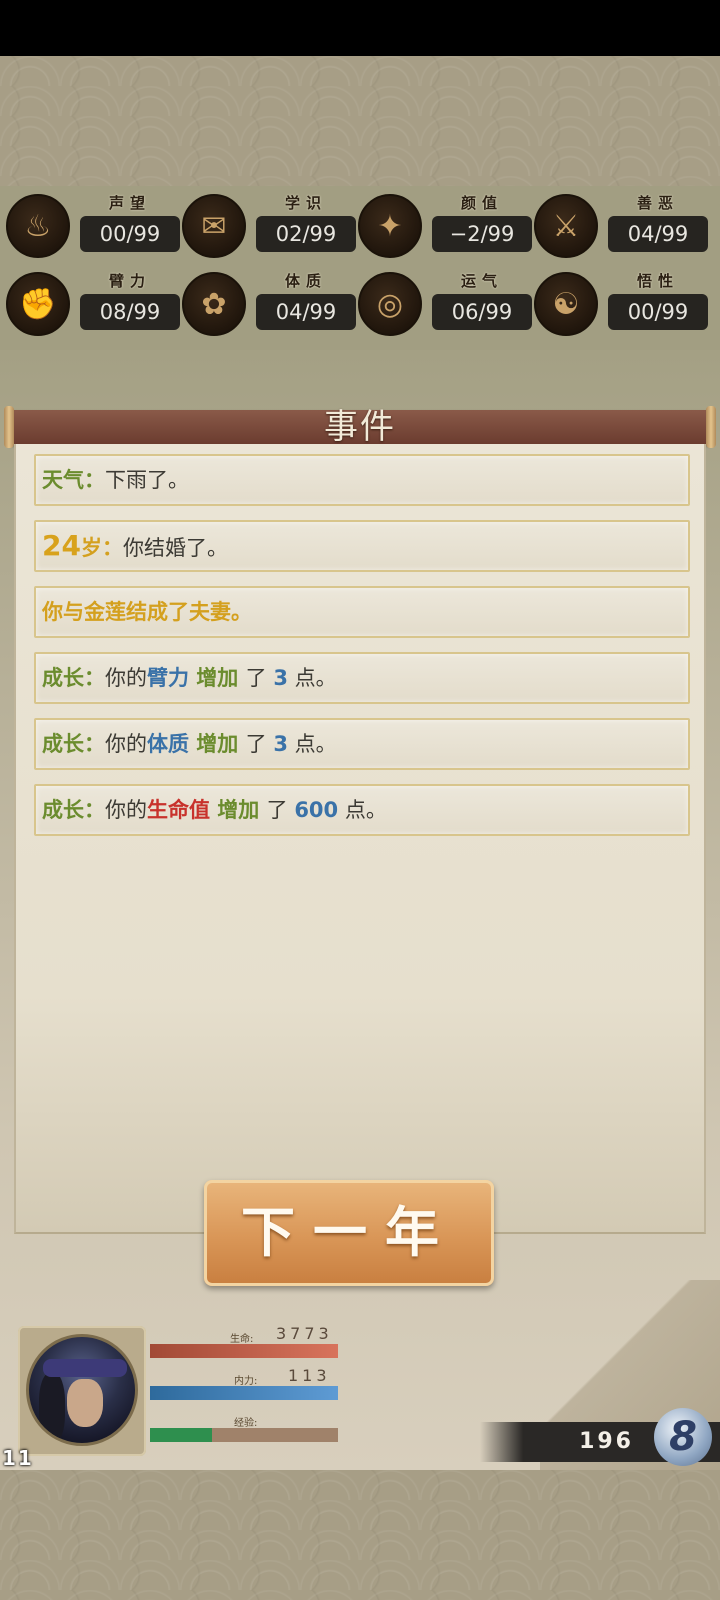 The image size is (720, 1600). I want to click on event-row: 成长：你的生命值 增加 了 600 点。, so click(362, 810).